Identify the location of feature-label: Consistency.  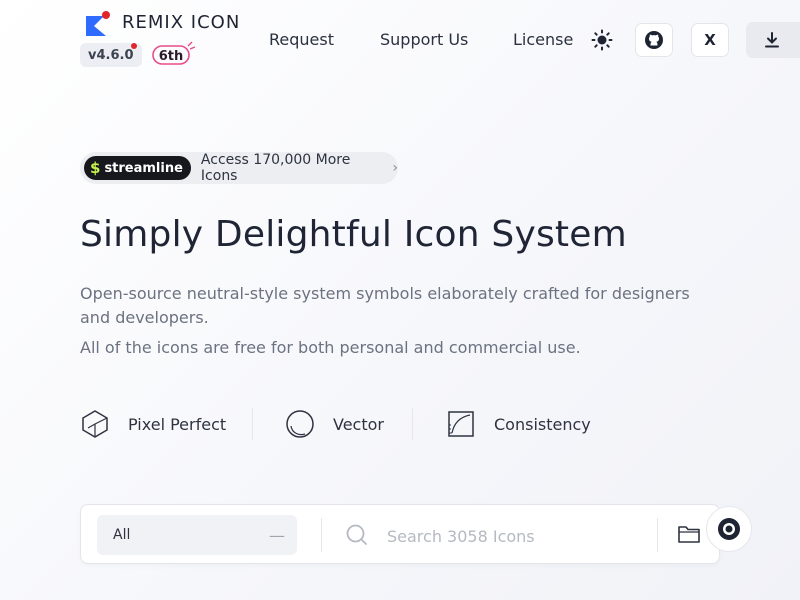
(542, 424).